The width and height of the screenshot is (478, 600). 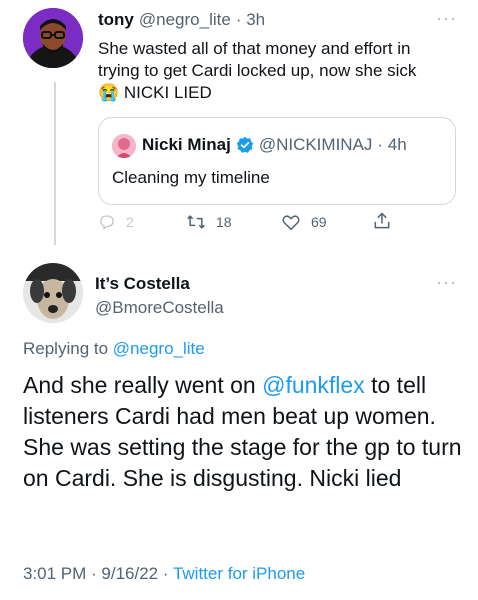 I want to click on tweet-timestamp: 3:01 PM · 9/16/22 ·, so click(x=98, y=573).